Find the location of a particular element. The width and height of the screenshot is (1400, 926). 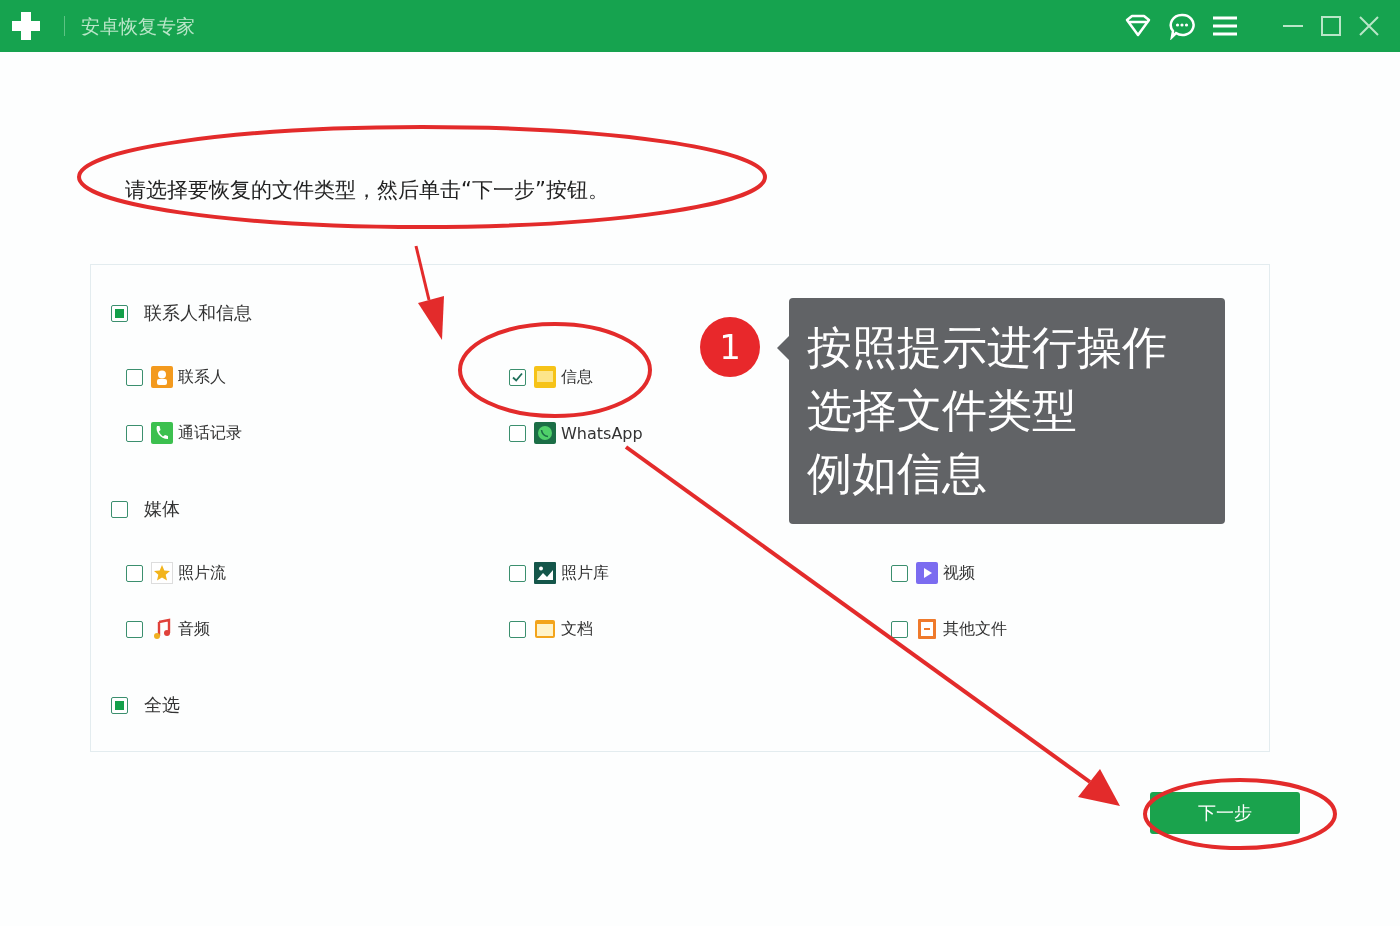

chat-bubble-icon is located at coordinates (545, 433).